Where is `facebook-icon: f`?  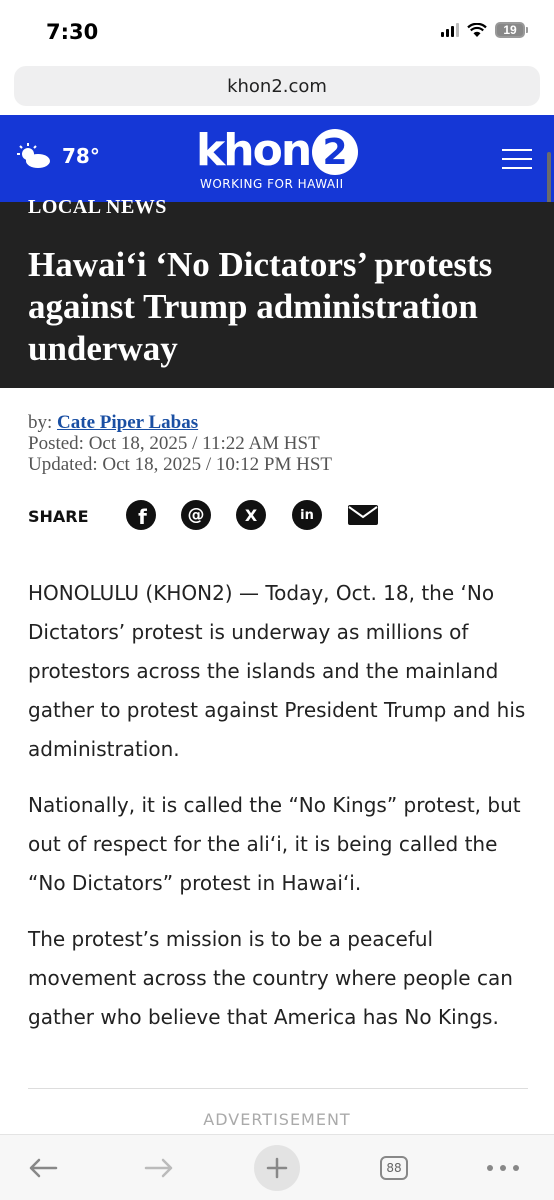
facebook-icon: f is located at coordinates (141, 515).